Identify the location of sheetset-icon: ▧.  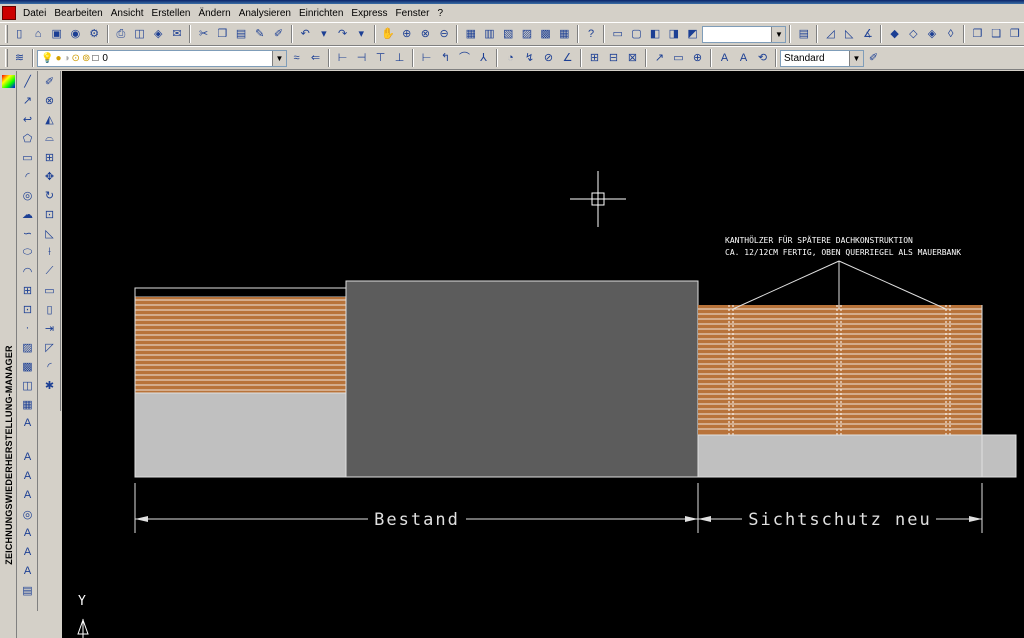
(508, 34).